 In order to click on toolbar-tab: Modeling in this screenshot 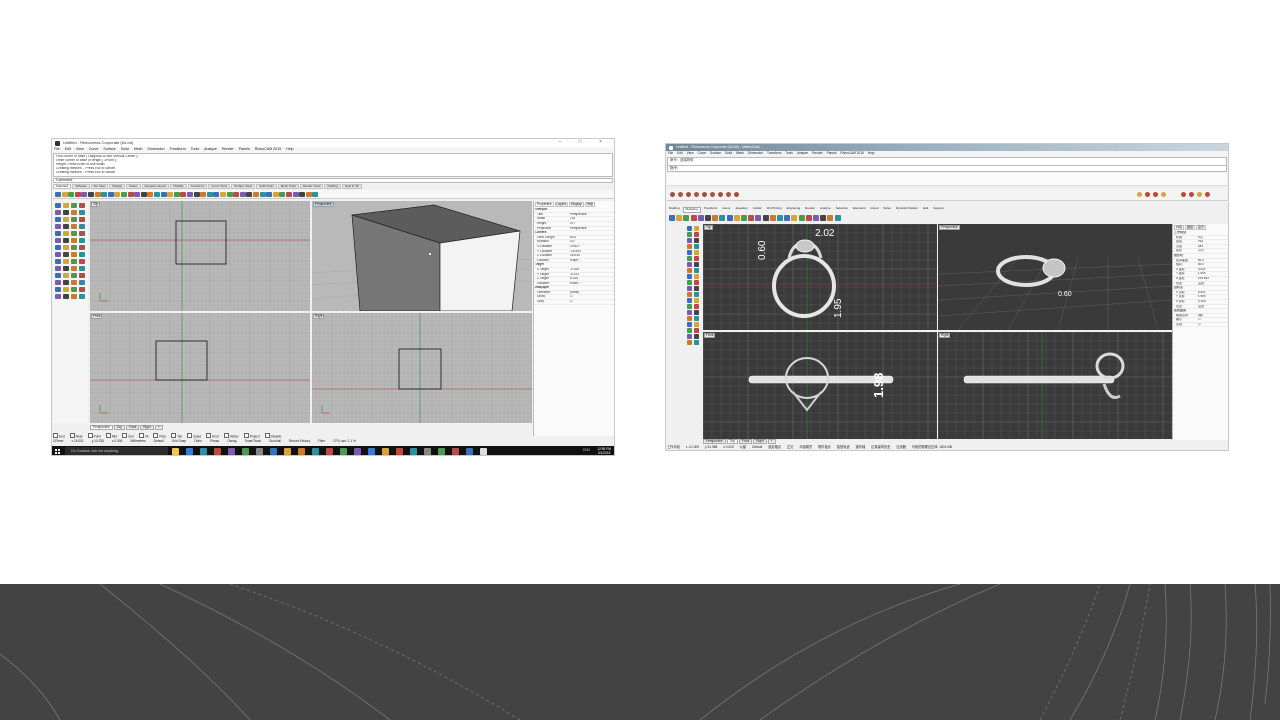, I will do `click(691, 210)`.